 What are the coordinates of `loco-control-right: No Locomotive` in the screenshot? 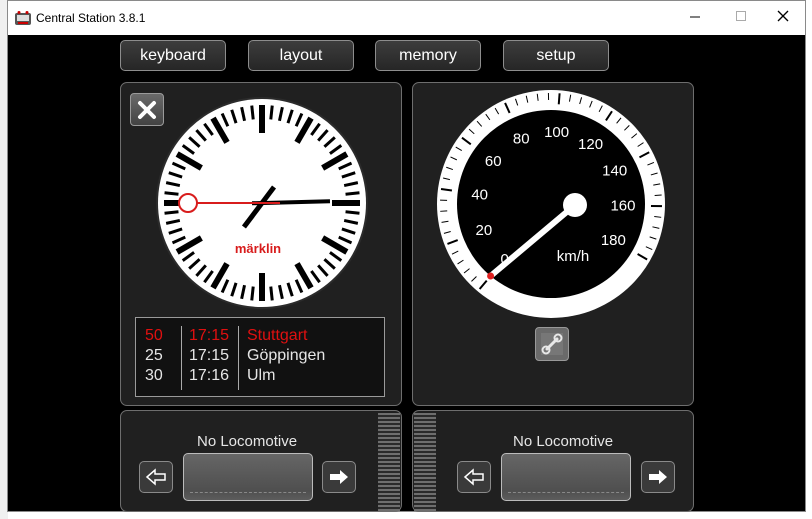 It's located at (553, 461).